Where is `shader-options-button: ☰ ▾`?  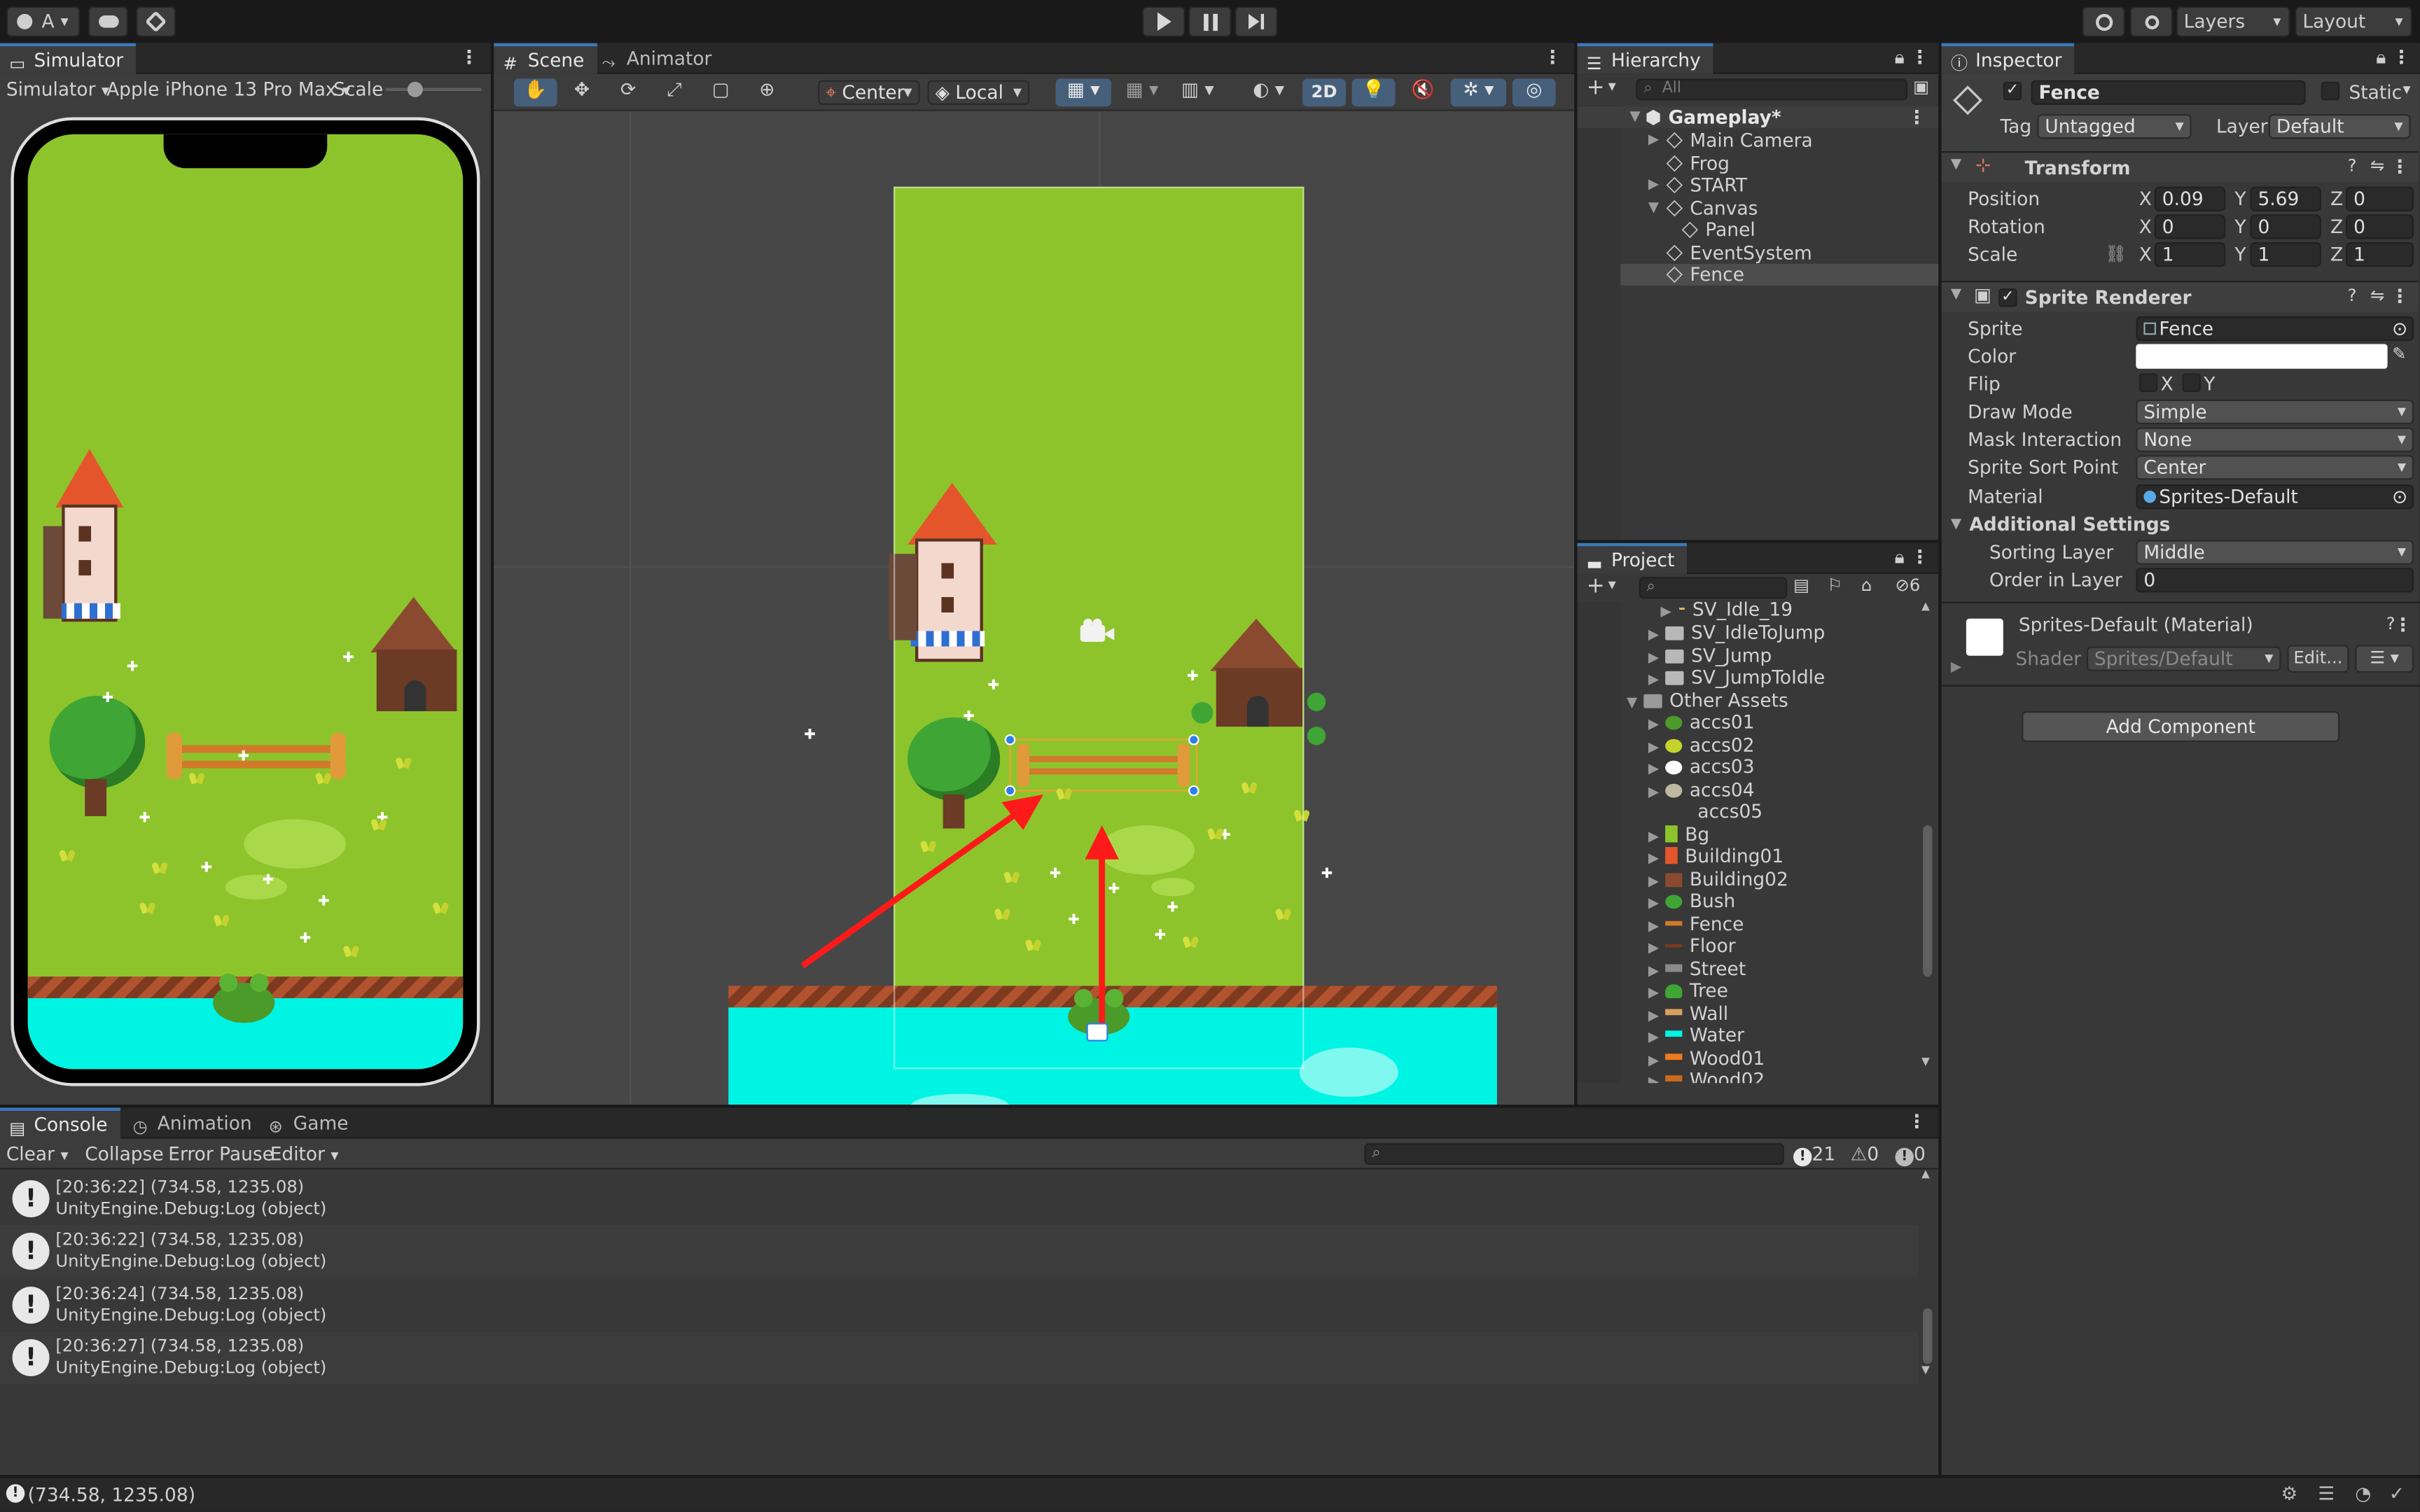 shader-options-button: ☰ ▾ is located at coordinates (2384, 659).